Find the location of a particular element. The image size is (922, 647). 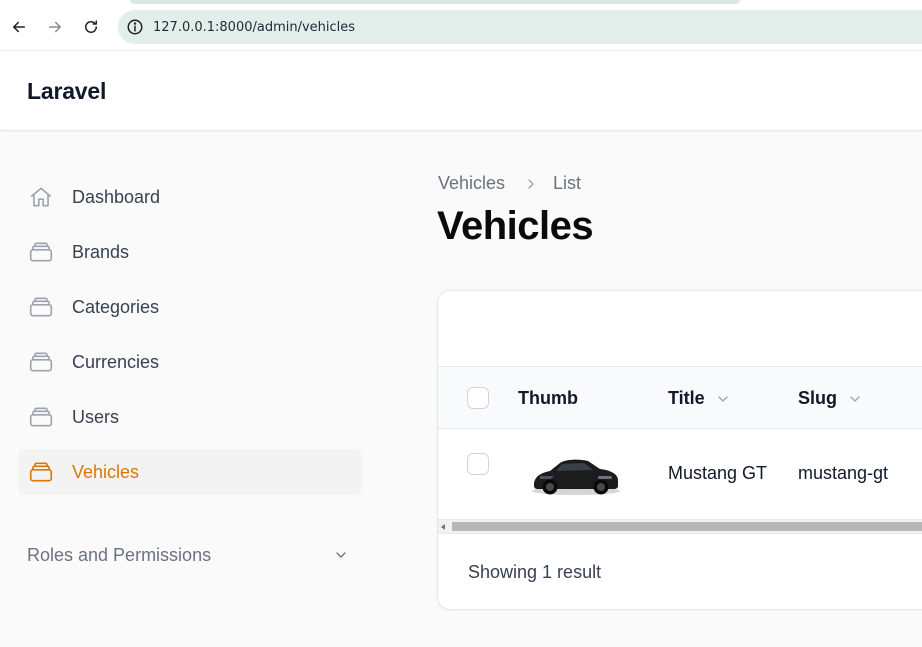

app-header: Laravel is located at coordinates (461, 90).